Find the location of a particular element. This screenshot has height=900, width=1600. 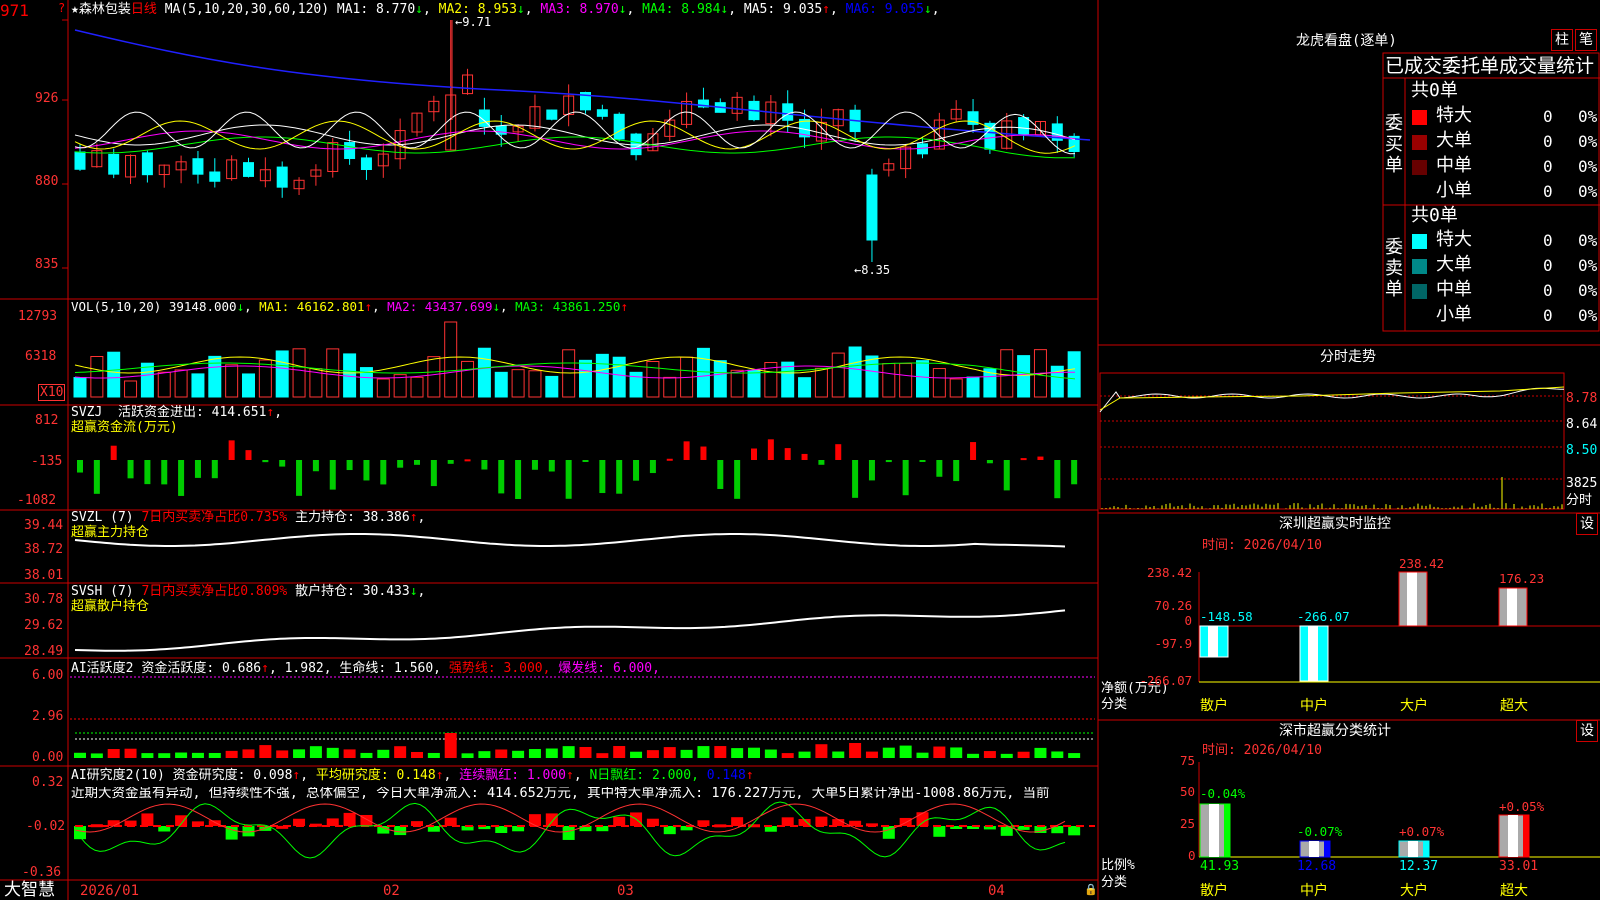

sell-row-swatch is located at coordinates (1419, 266).